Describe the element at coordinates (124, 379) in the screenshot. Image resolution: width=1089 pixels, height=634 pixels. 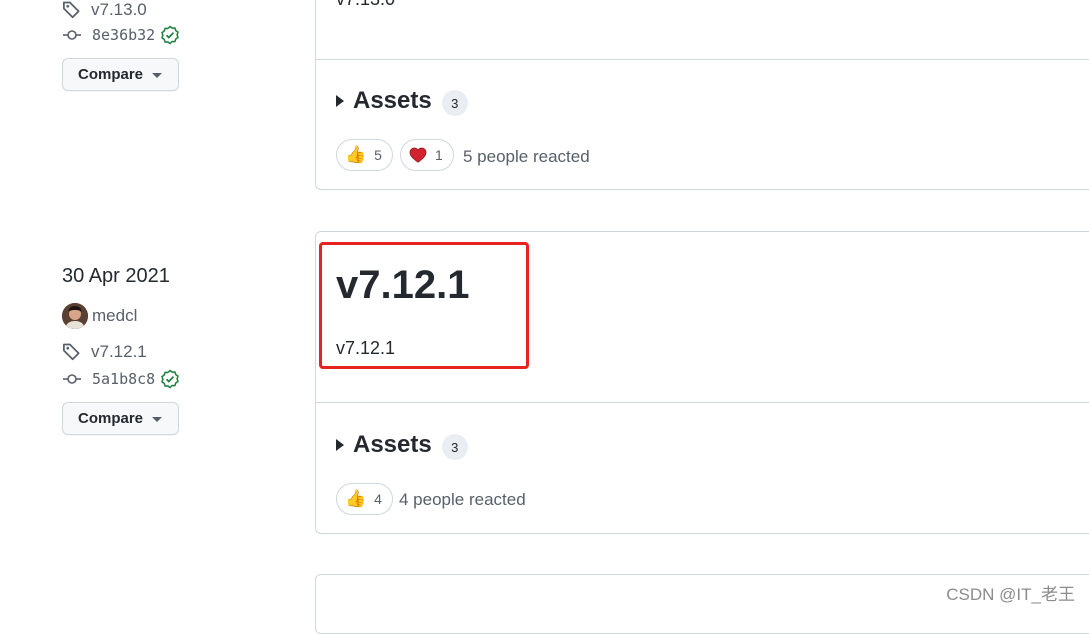
I see `commit-sha: 5a1b8c8` at that location.